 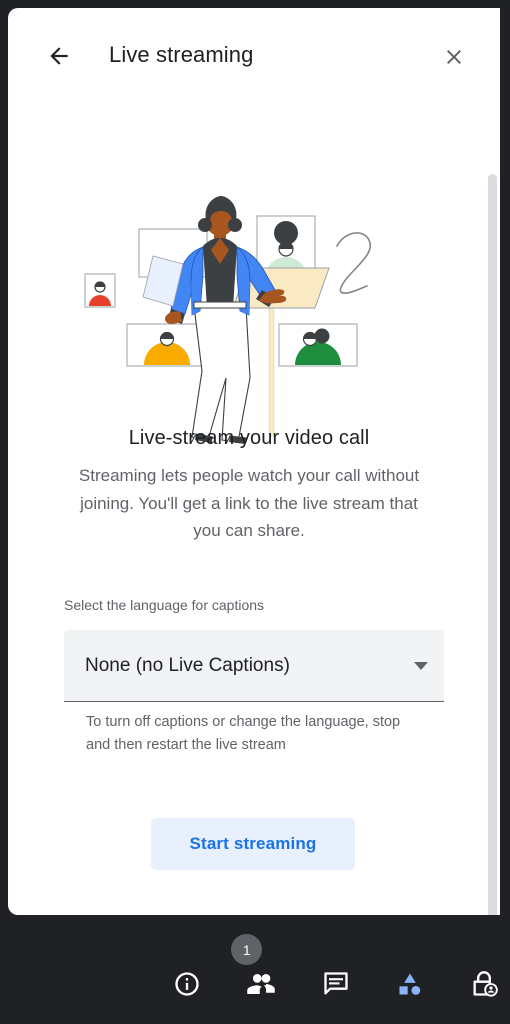 I want to click on chevron-down-icon, so click(x=421, y=665).